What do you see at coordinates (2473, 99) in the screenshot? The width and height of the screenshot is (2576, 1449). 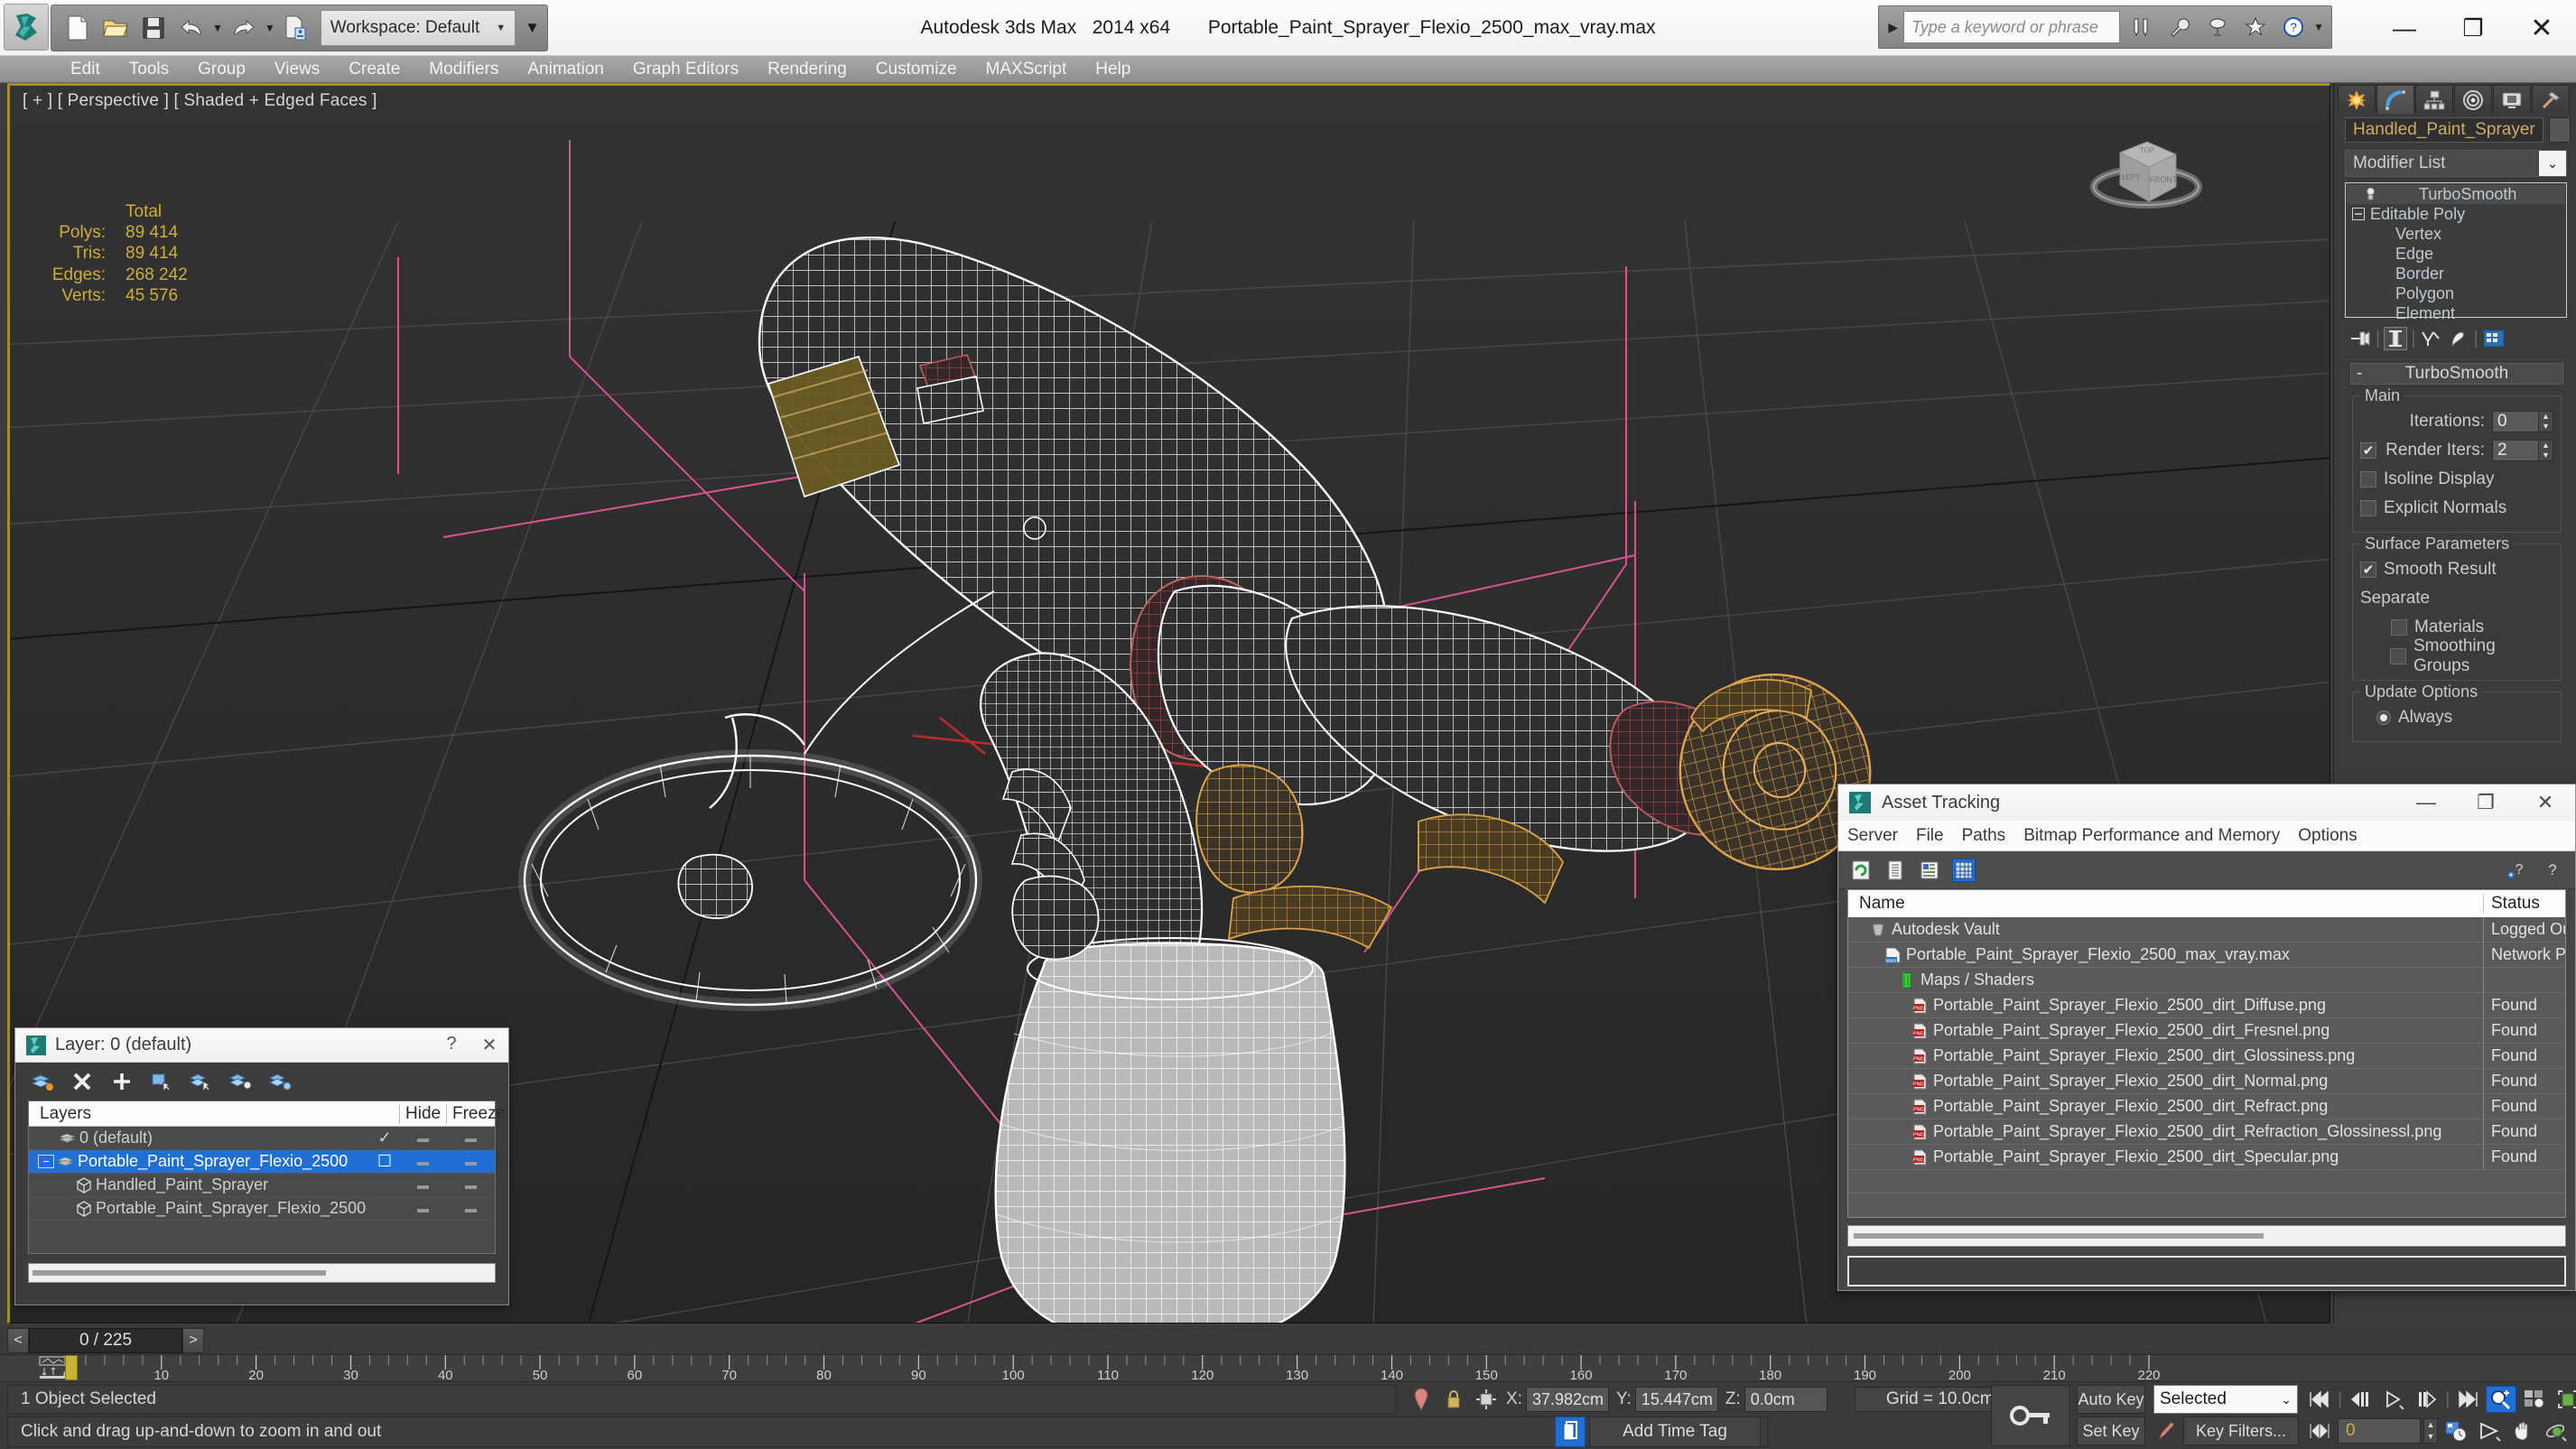 I see `motion-tab-icon` at bounding box center [2473, 99].